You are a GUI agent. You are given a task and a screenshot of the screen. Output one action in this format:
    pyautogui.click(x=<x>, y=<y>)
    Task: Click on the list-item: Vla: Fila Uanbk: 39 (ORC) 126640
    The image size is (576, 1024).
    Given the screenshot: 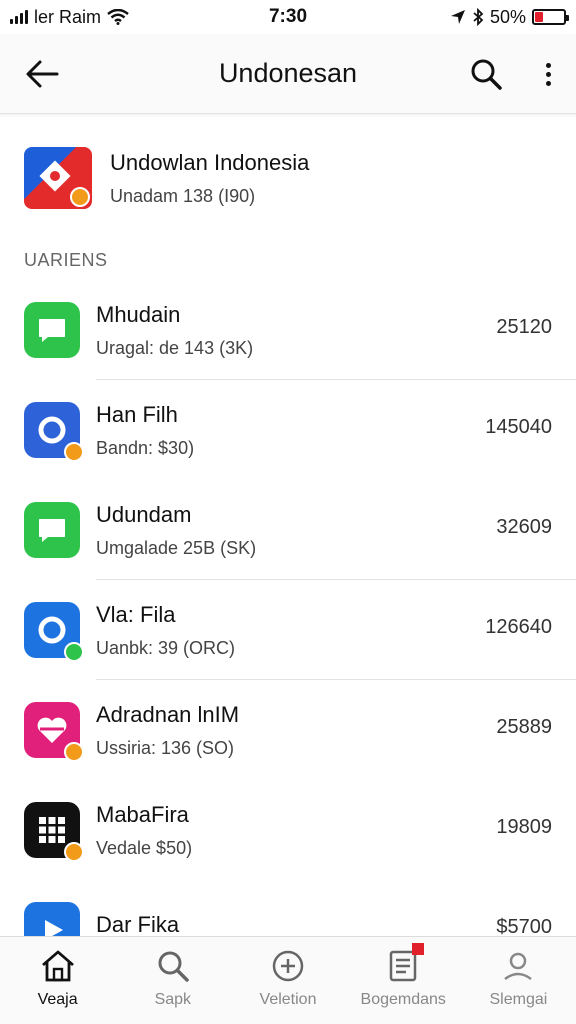 What is the action you would take?
    pyautogui.click(x=288, y=630)
    